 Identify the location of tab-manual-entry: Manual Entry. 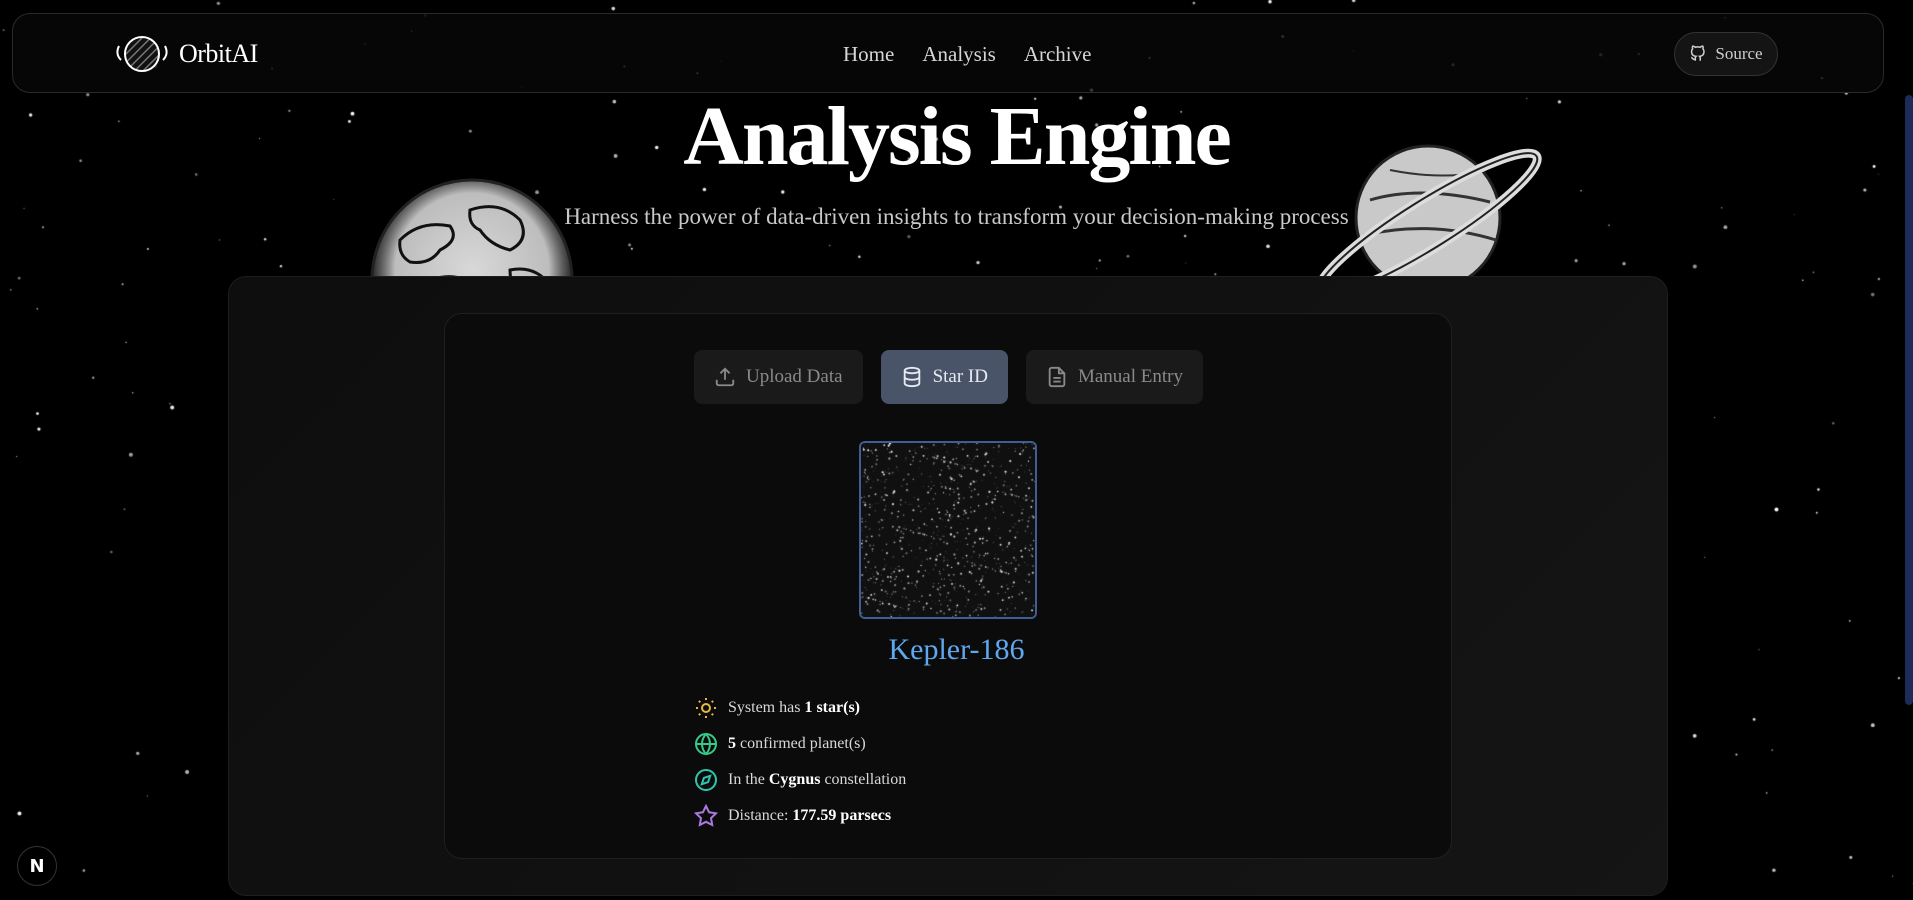
(1114, 377).